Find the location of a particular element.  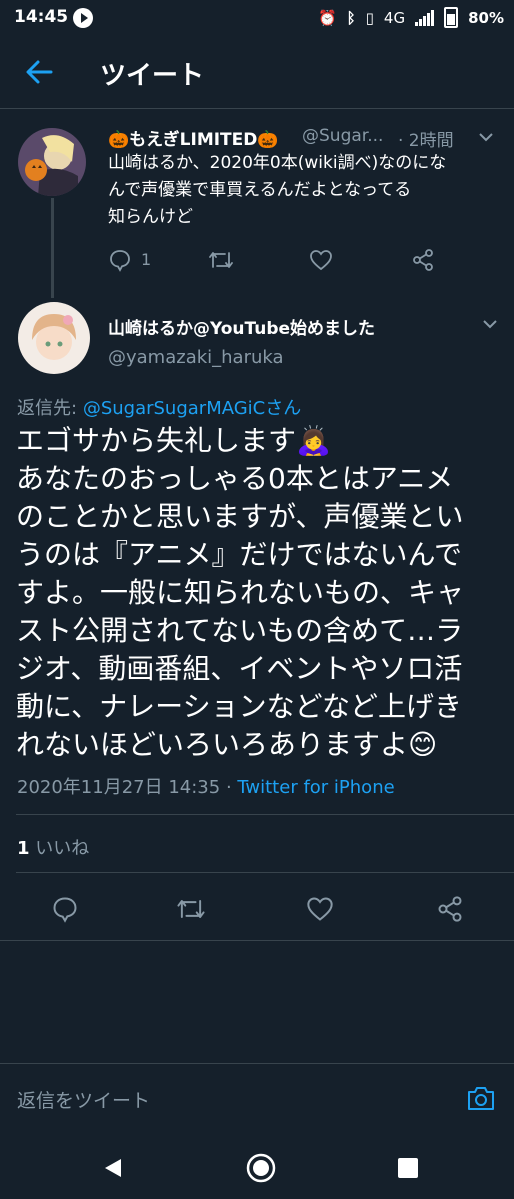

parent-tweet-line: 山崎はるか、2020年0本(wiki調べ)なのにな is located at coordinates (277, 163).